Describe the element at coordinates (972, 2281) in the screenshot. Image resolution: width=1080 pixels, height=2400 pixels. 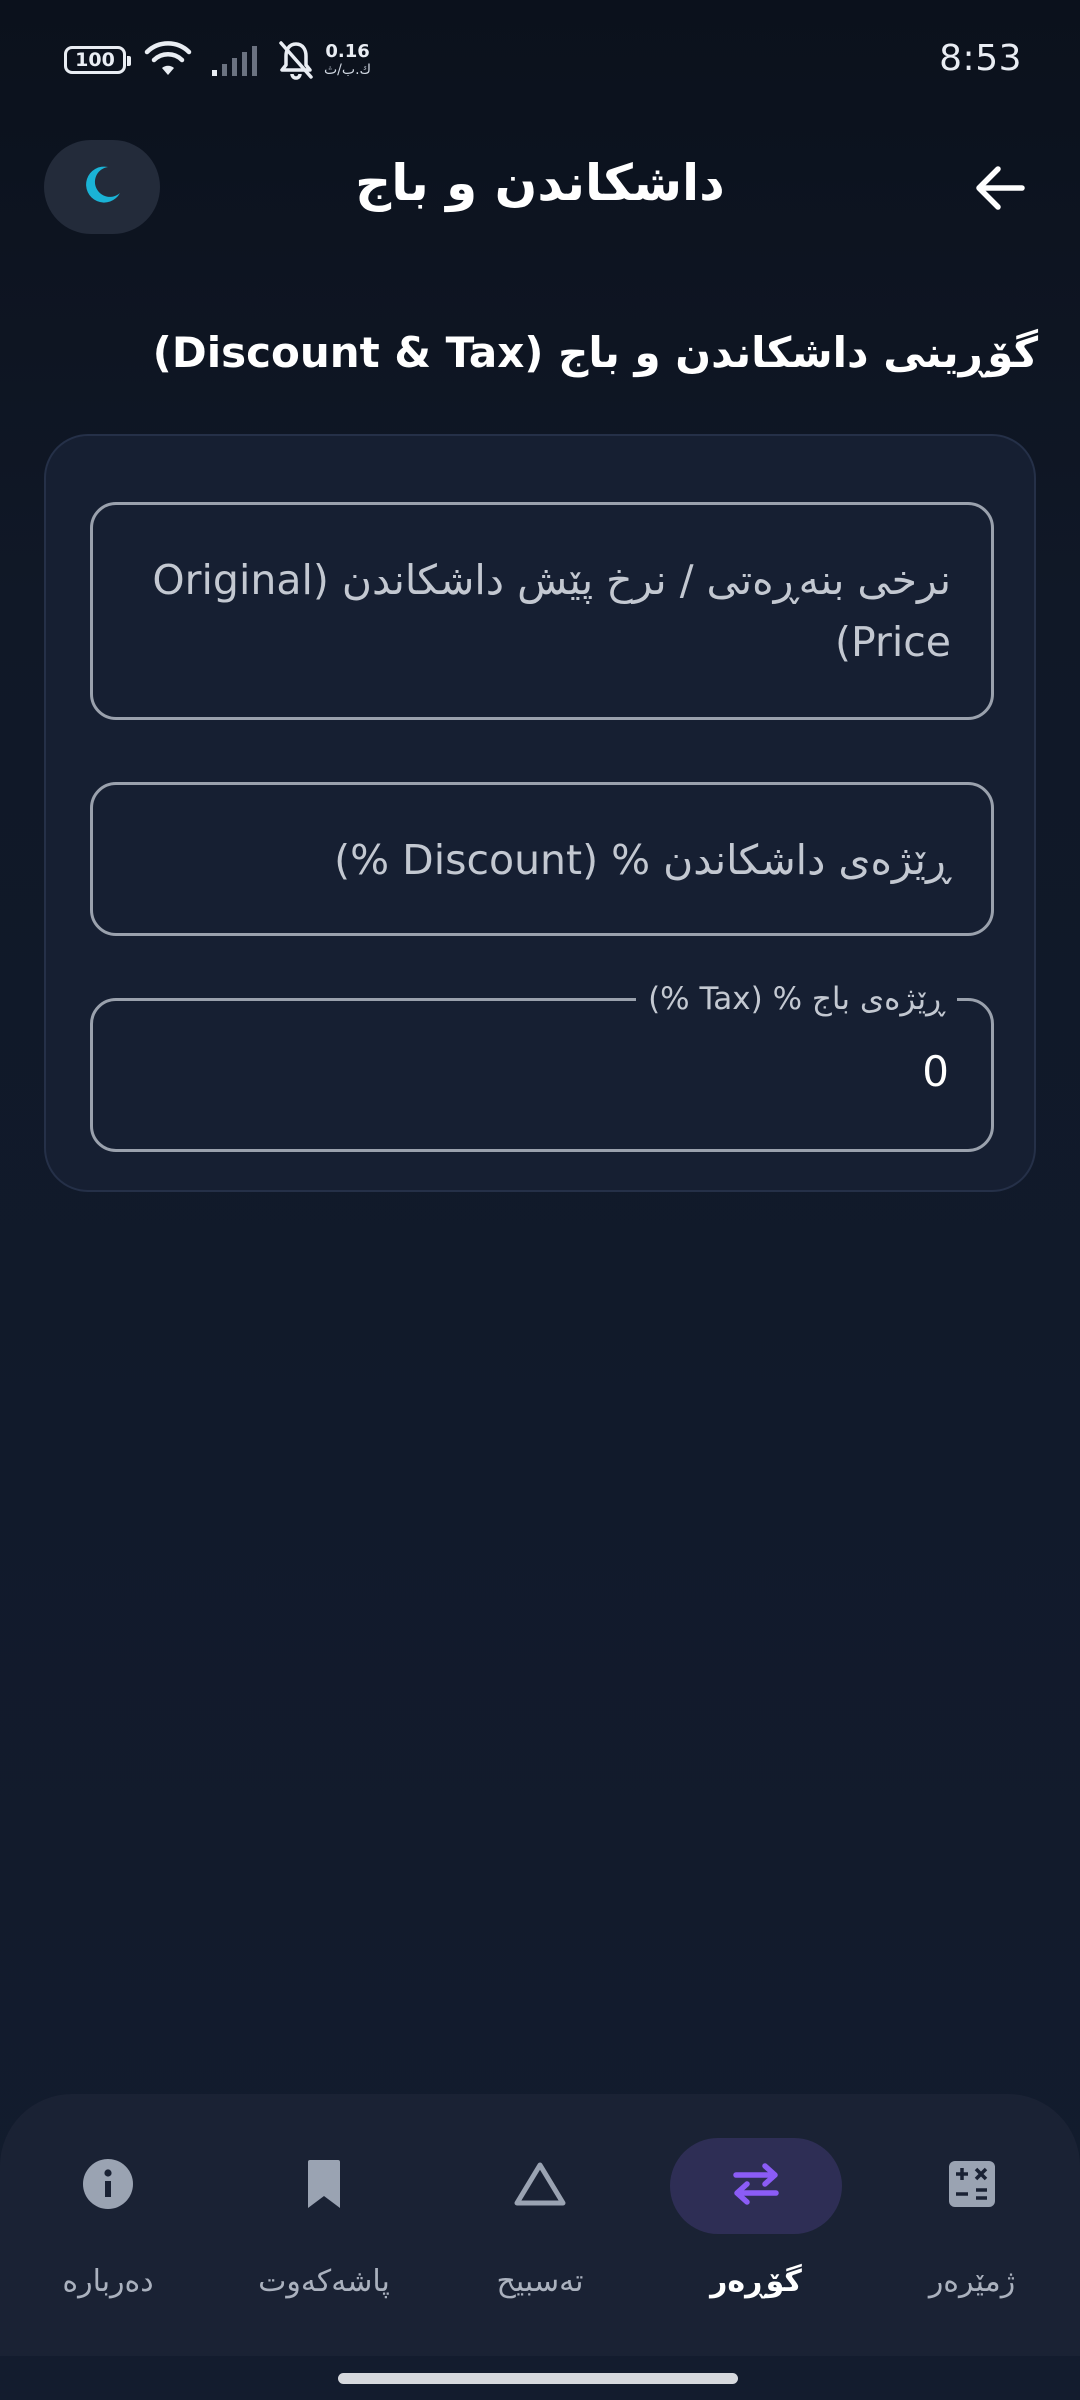
I see `nav-label: ژمێرەر` at that location.